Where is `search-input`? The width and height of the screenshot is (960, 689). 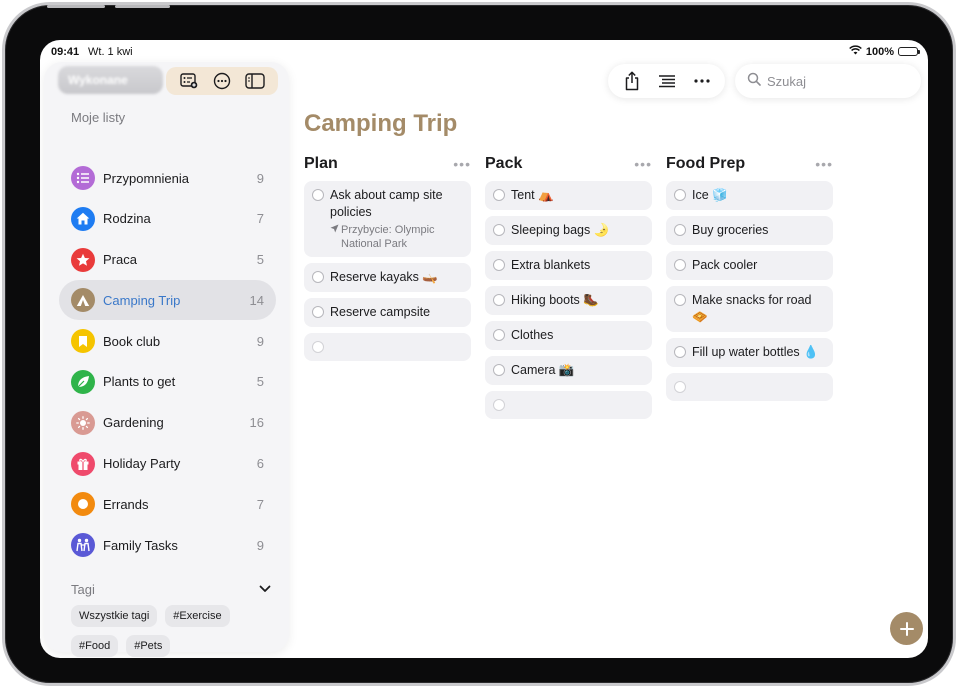
search-input is located at coordinates (847, 81).